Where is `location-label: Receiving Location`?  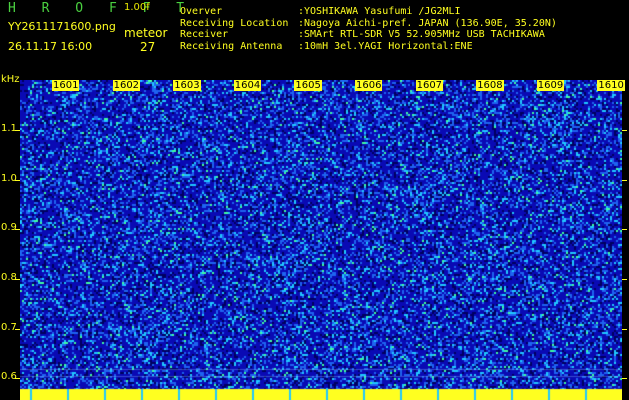 location-label: Receiving Location is located at coordinates (234, 23).